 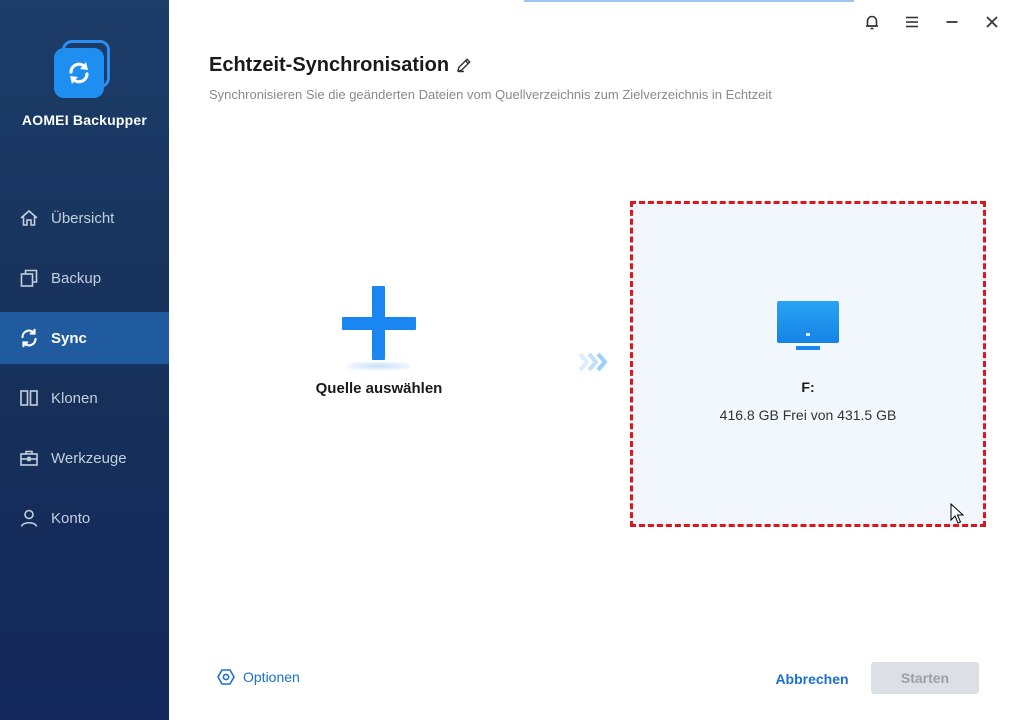 I want to click on edit-title-button, so click(x=464, y=65).